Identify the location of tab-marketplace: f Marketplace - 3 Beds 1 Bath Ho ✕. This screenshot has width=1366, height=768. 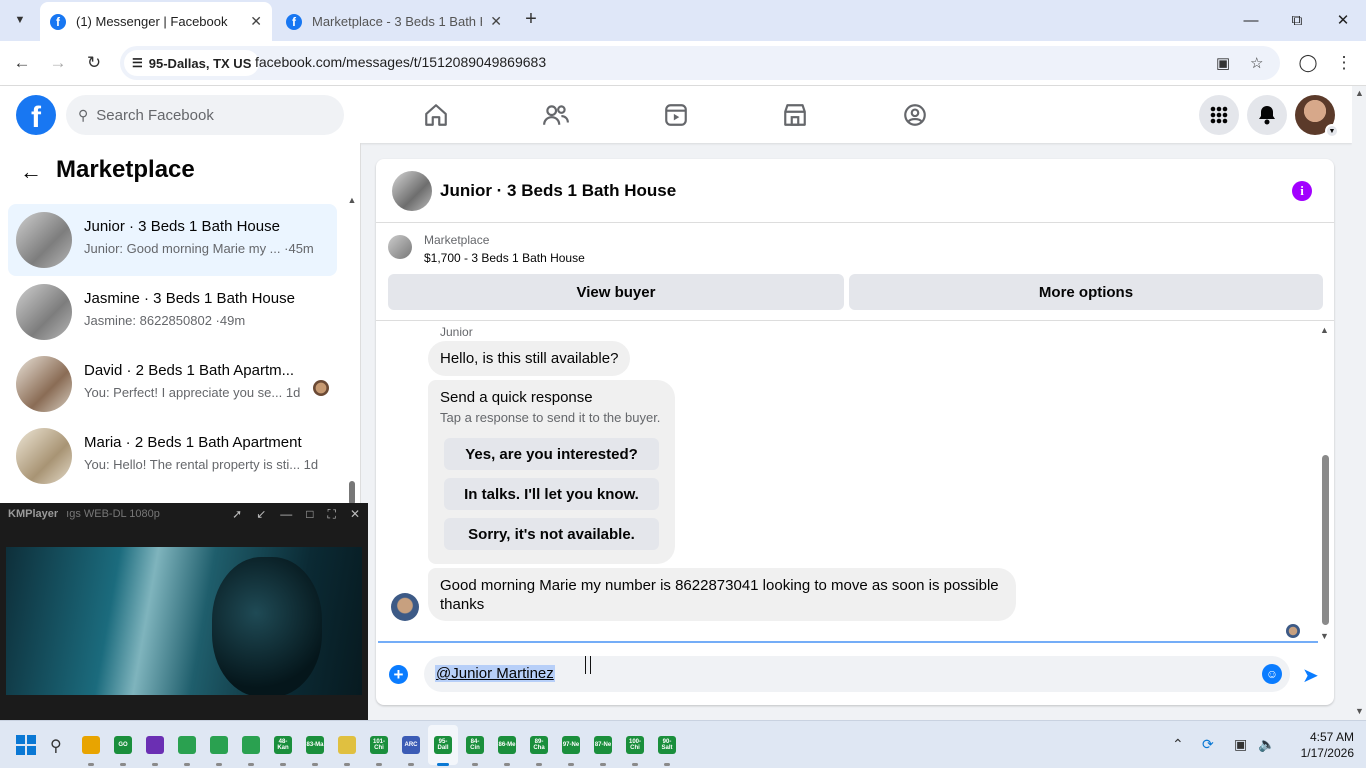
(394, 21).